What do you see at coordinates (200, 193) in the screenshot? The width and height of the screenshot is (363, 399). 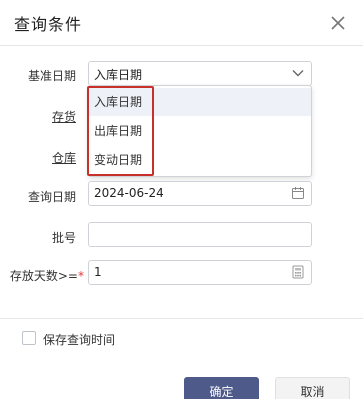 I see `query-date-input: 2024-06-24` at bounding box center [200, 193].